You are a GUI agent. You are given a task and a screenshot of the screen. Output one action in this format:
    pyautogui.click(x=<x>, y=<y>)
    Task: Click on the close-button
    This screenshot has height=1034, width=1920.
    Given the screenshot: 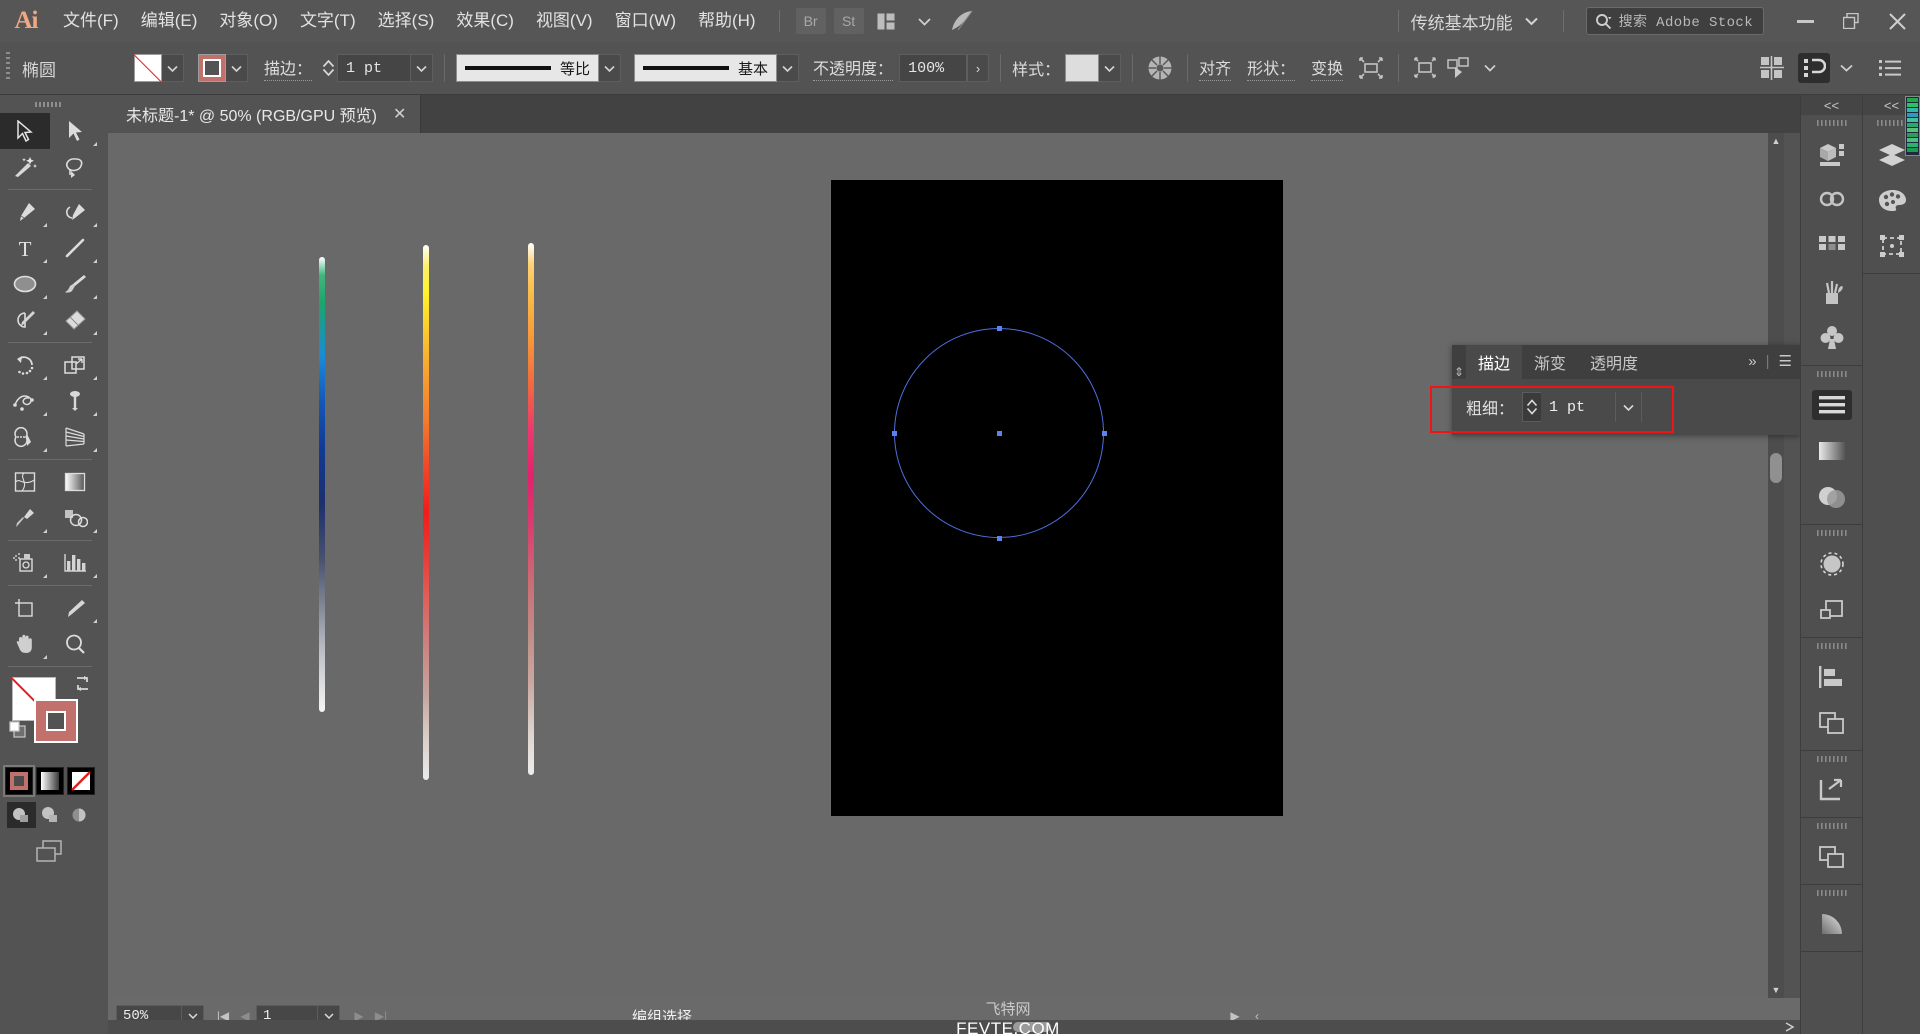 What is the action you would take?
    pyautogui.click(x=1897, y=21)
    